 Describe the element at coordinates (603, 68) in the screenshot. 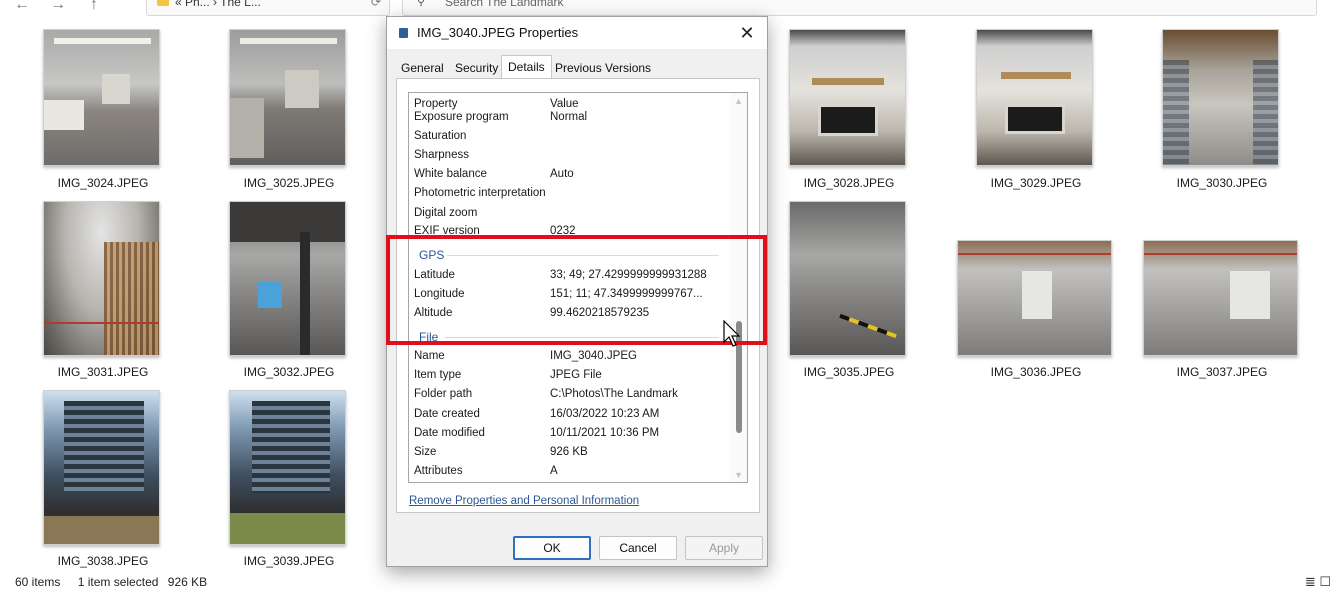

I see `tab-previous-versions: Previous Versions` at that location.